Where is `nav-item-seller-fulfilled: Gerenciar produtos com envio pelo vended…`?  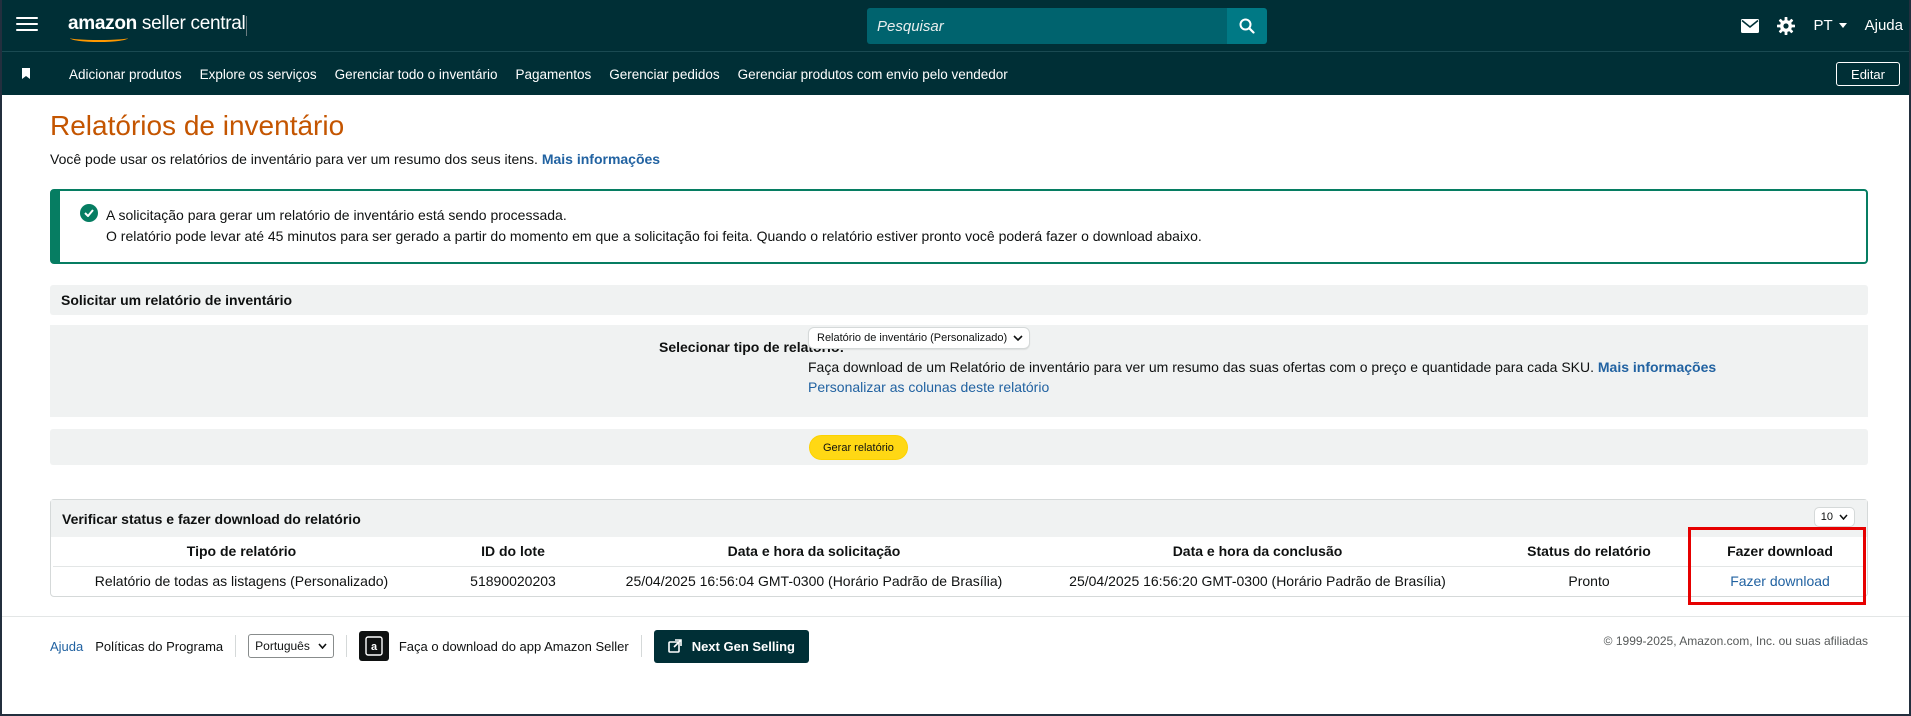 nav-item-seller-fulfilled: Gerenciar produtos com envio pelo vended… is located at coordinates (873, 74).